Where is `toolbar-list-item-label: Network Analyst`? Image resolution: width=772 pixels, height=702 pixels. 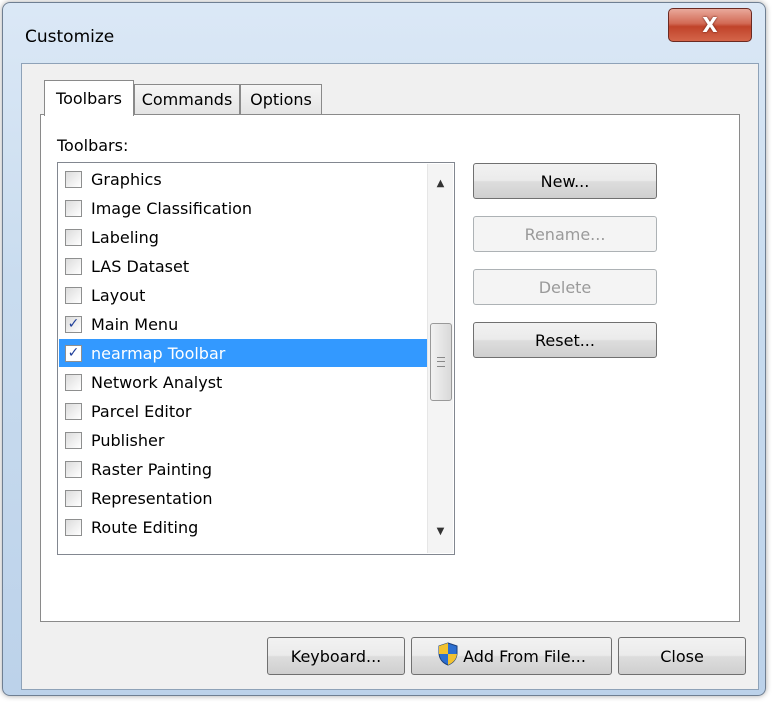 toolbar-list-item-label: Network Analyst is located at coordinates (157, 382).